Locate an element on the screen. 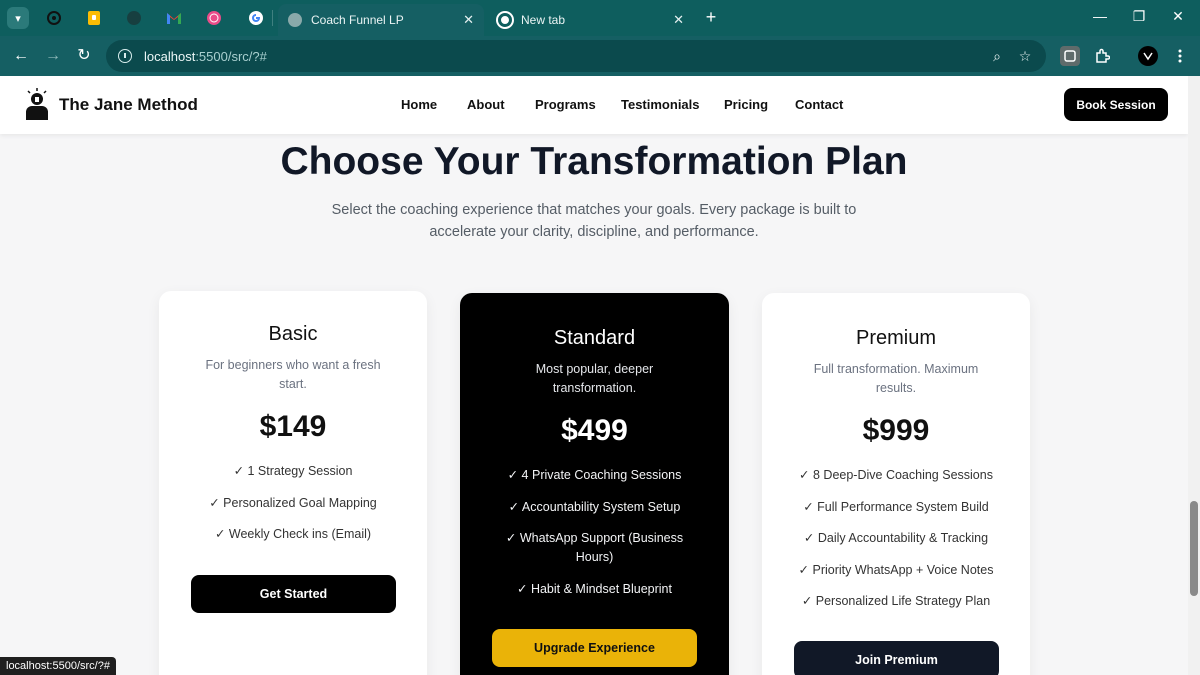 The width and height of the screenshot is (1200, 675). get-started-button: Get Started is located at coordinates (293, 594).